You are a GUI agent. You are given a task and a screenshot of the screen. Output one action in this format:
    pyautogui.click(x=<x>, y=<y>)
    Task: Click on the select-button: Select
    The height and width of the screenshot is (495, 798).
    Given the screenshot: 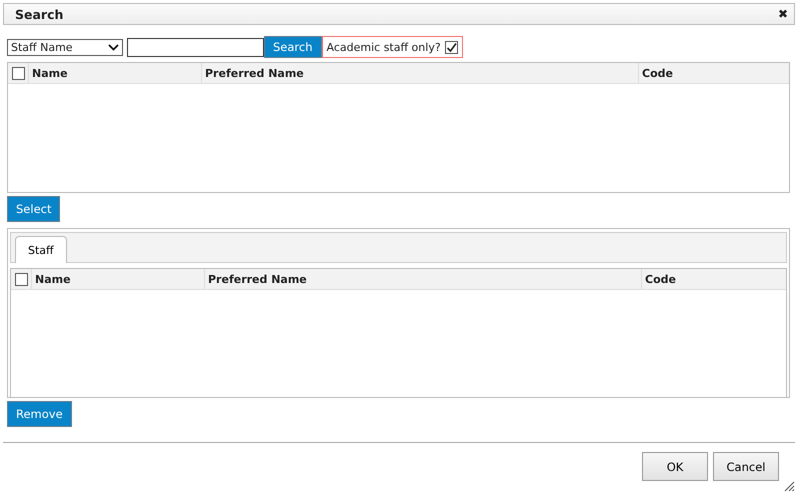 What is the action you would take?
    pyautogui.click(x=33, y=209)
    